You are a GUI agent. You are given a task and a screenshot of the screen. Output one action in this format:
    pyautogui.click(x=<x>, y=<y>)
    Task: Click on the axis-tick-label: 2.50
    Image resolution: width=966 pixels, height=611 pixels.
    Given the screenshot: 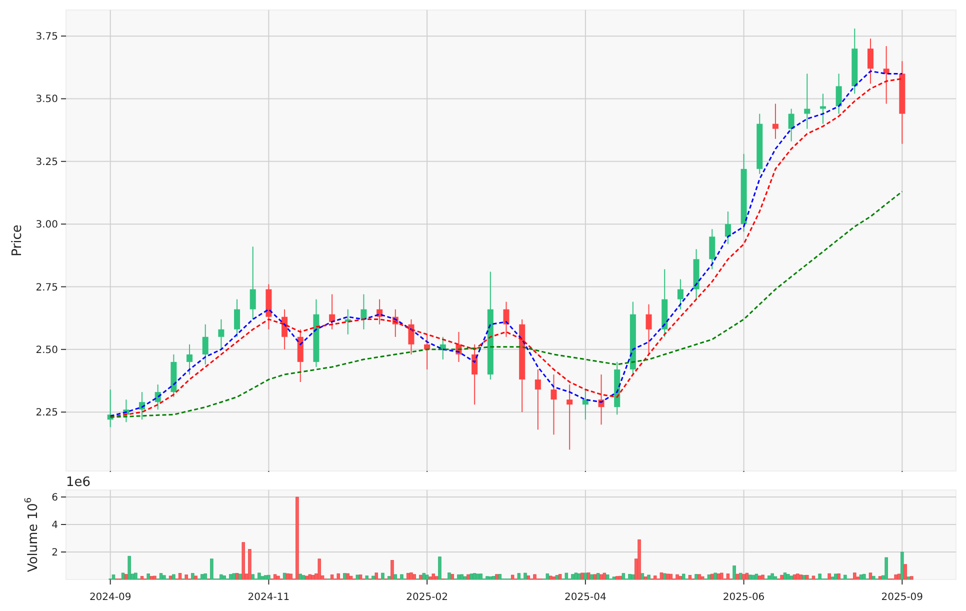 What is the action you would take?
    pyautogui.click(x=47, y=350)
    